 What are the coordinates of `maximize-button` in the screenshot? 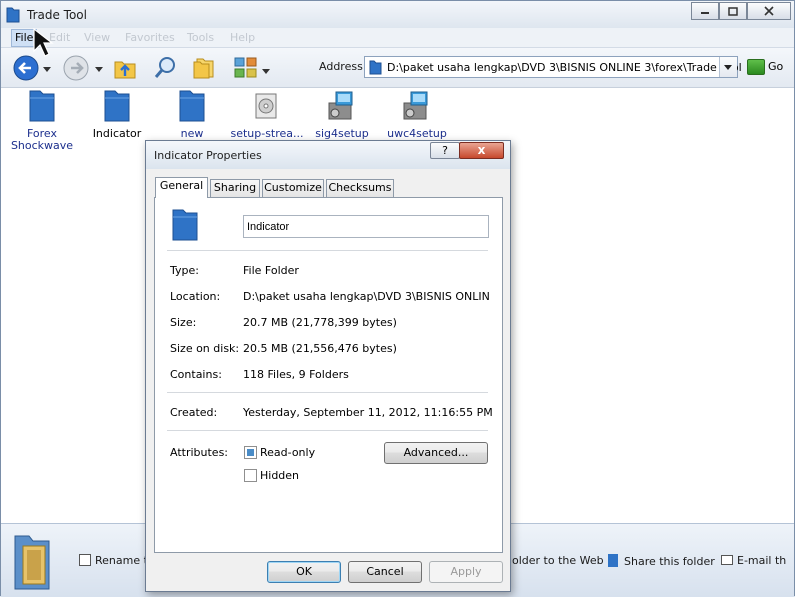 It's located at (733, 11).